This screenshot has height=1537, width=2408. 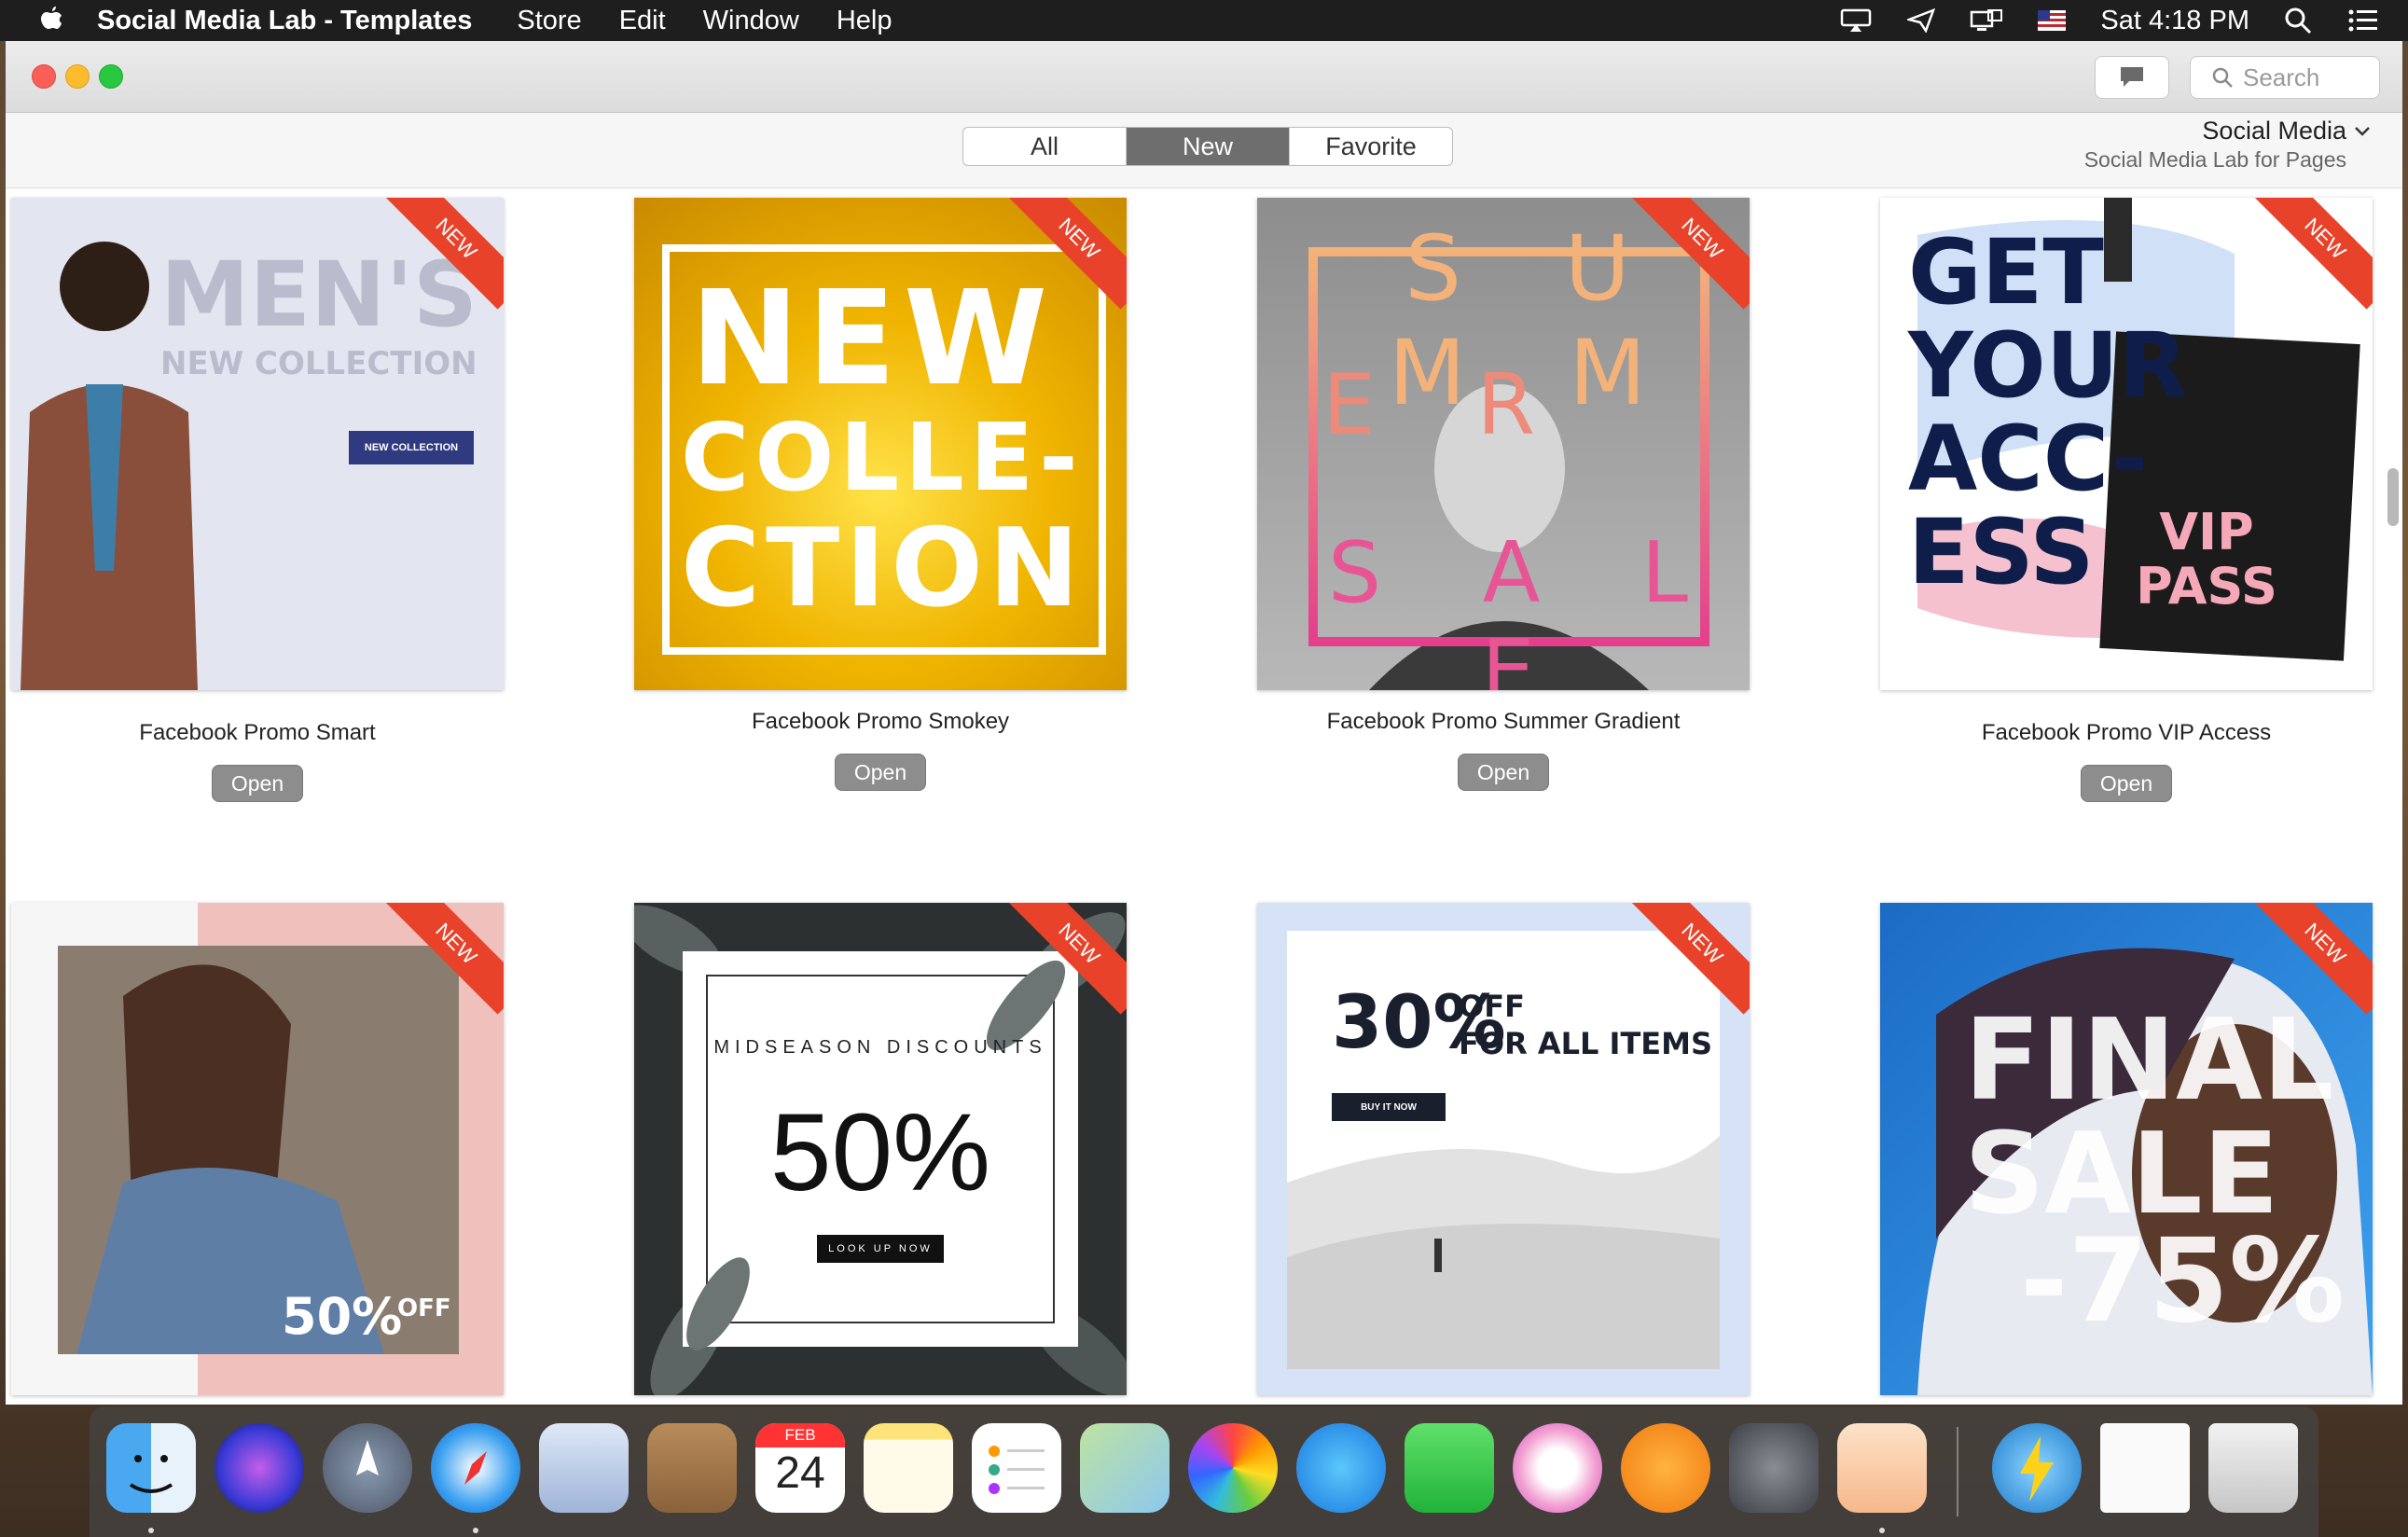 I want to click on contacts-icon, so click(x=692, y=1468).